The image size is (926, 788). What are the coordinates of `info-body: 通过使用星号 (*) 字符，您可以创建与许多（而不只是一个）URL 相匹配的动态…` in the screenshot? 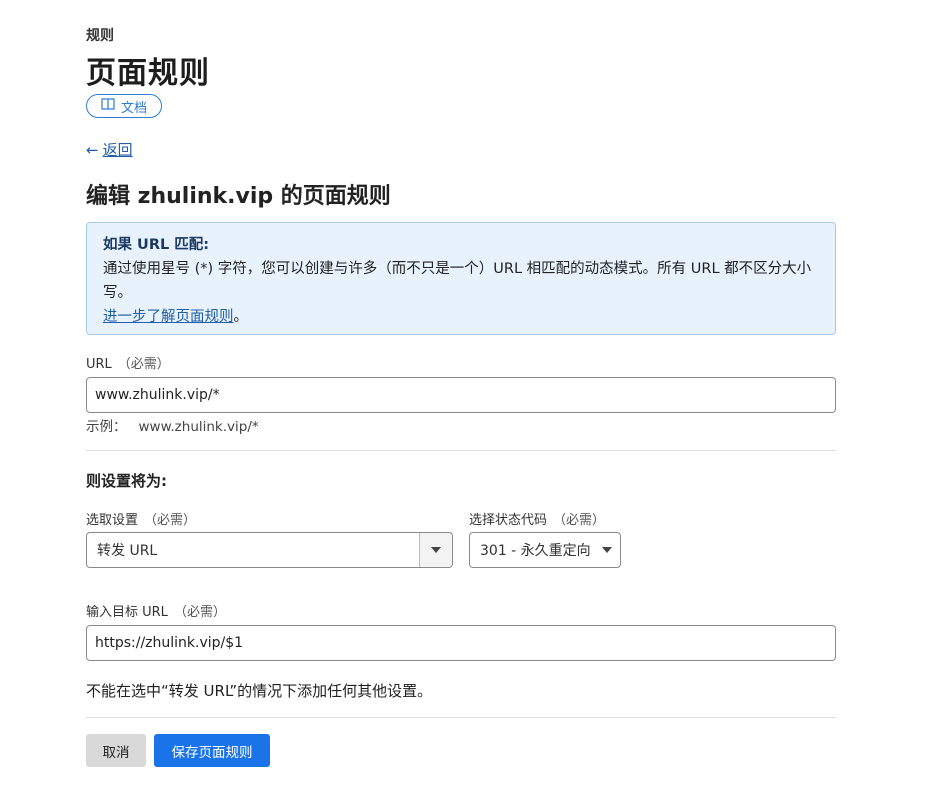 It's located at (457, 281).